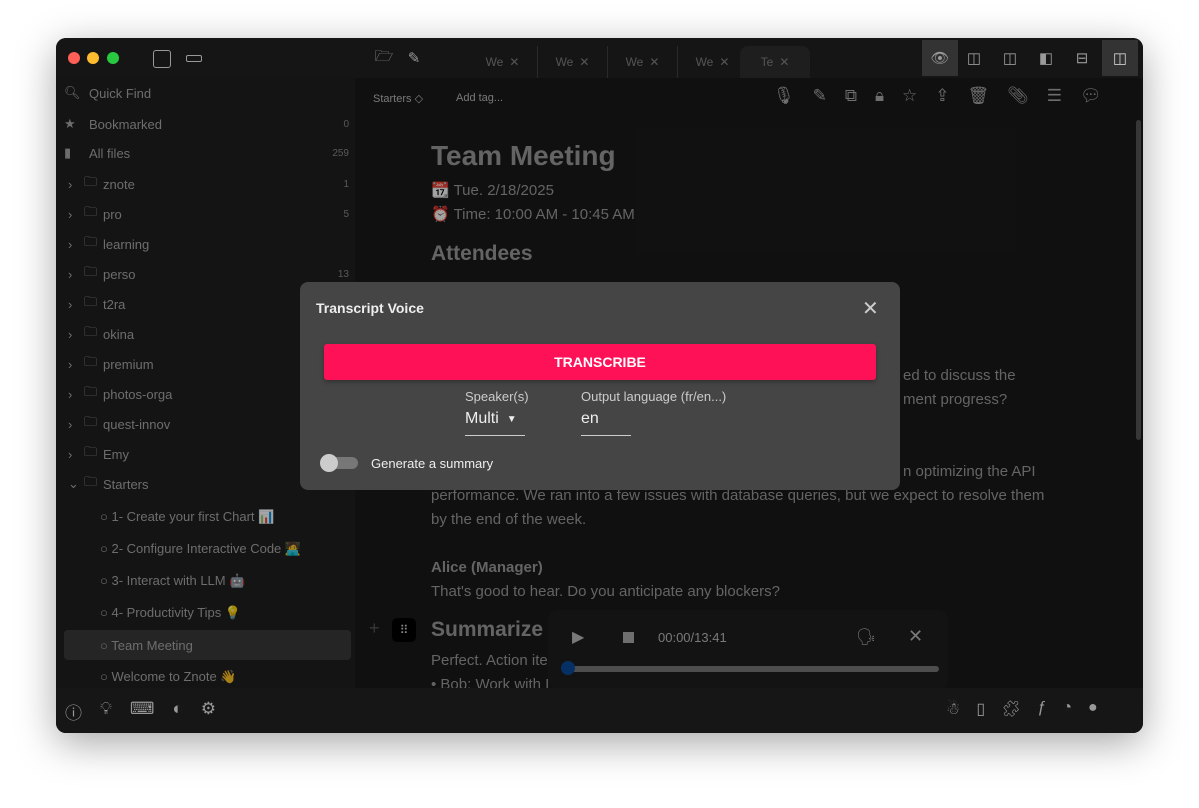 The width and height of the screenshot is (1199, 808). Describe the element at coordinates (74, 58) in the screenshot. I see `close-window-button` at that location.